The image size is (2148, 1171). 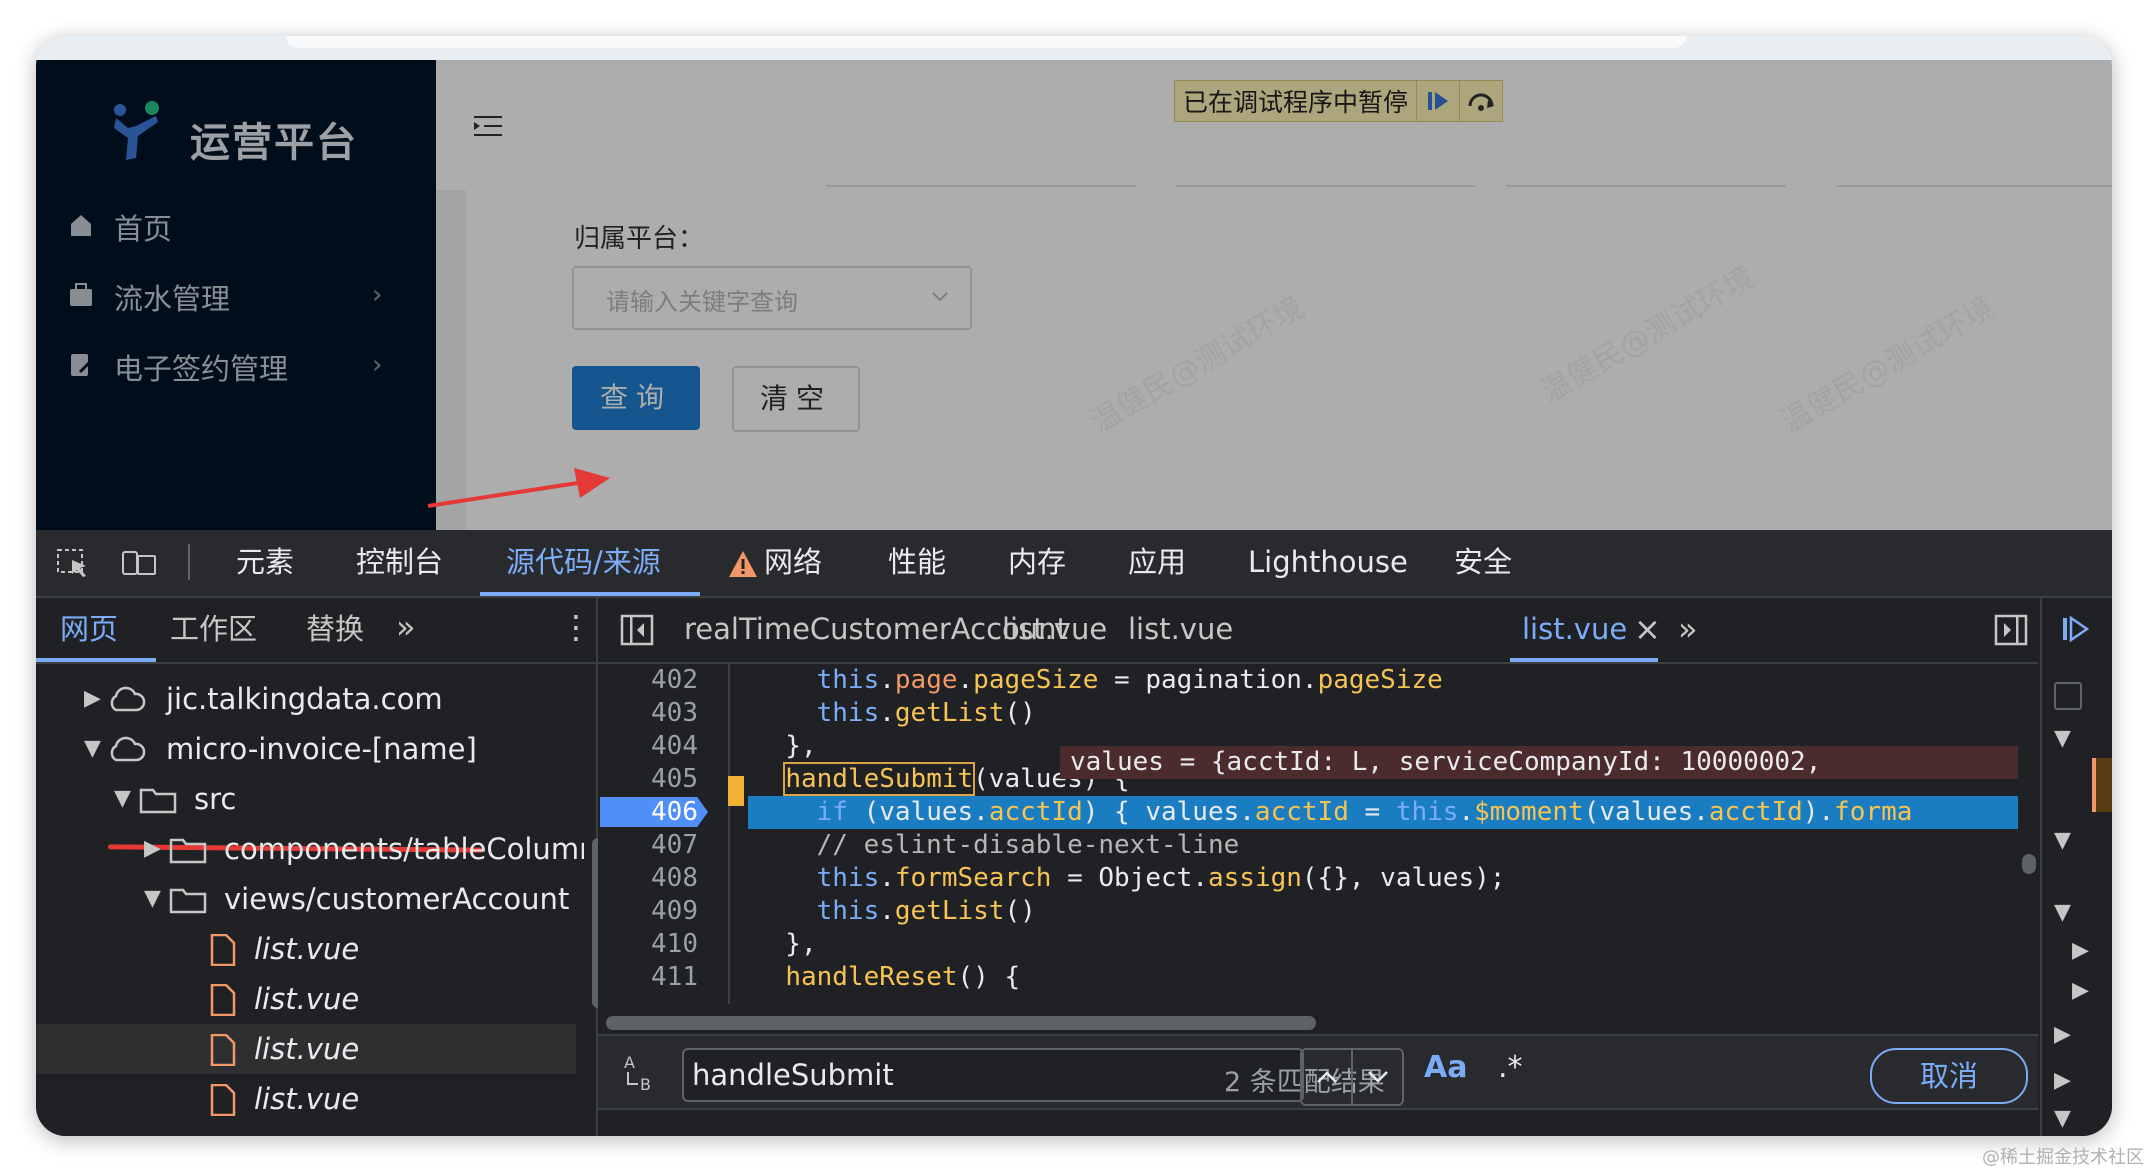 What do you see at coordinates (917, 563) in the screenshot?
I see `tab-performance: 性能` at bounding box center [917, 563].